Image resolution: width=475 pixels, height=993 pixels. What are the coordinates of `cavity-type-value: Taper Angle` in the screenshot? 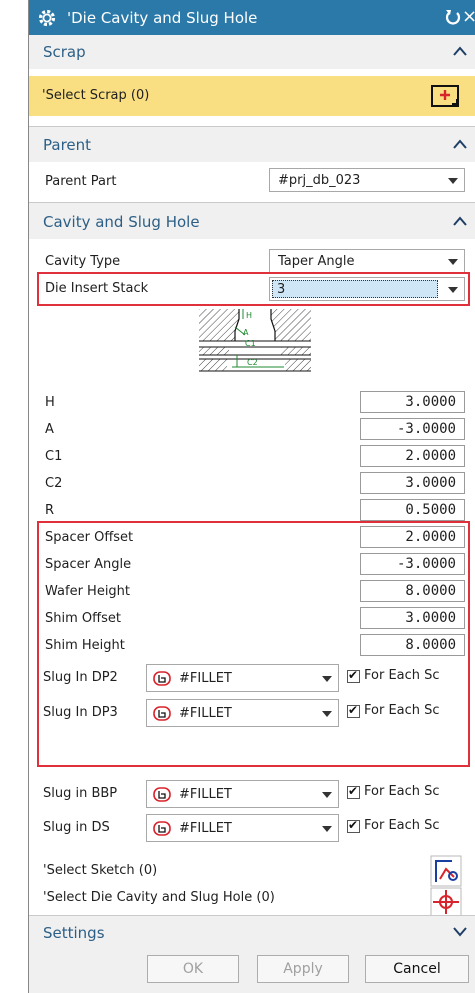 It's located at (316, 261).